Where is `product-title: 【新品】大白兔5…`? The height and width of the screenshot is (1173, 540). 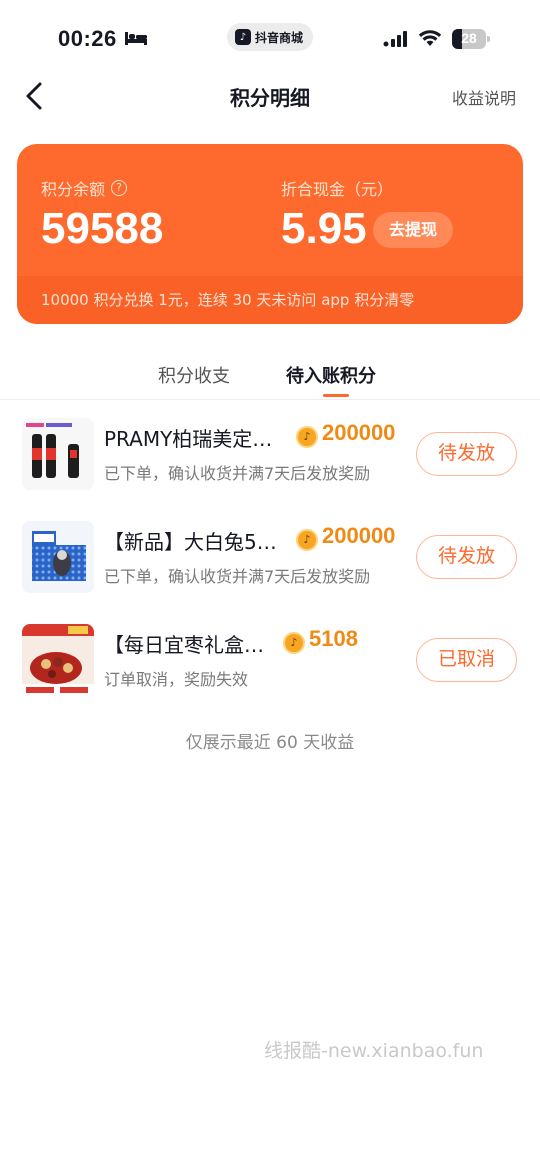 product-title: 【新品】大白兔5… is located at coordinates (190, 542).